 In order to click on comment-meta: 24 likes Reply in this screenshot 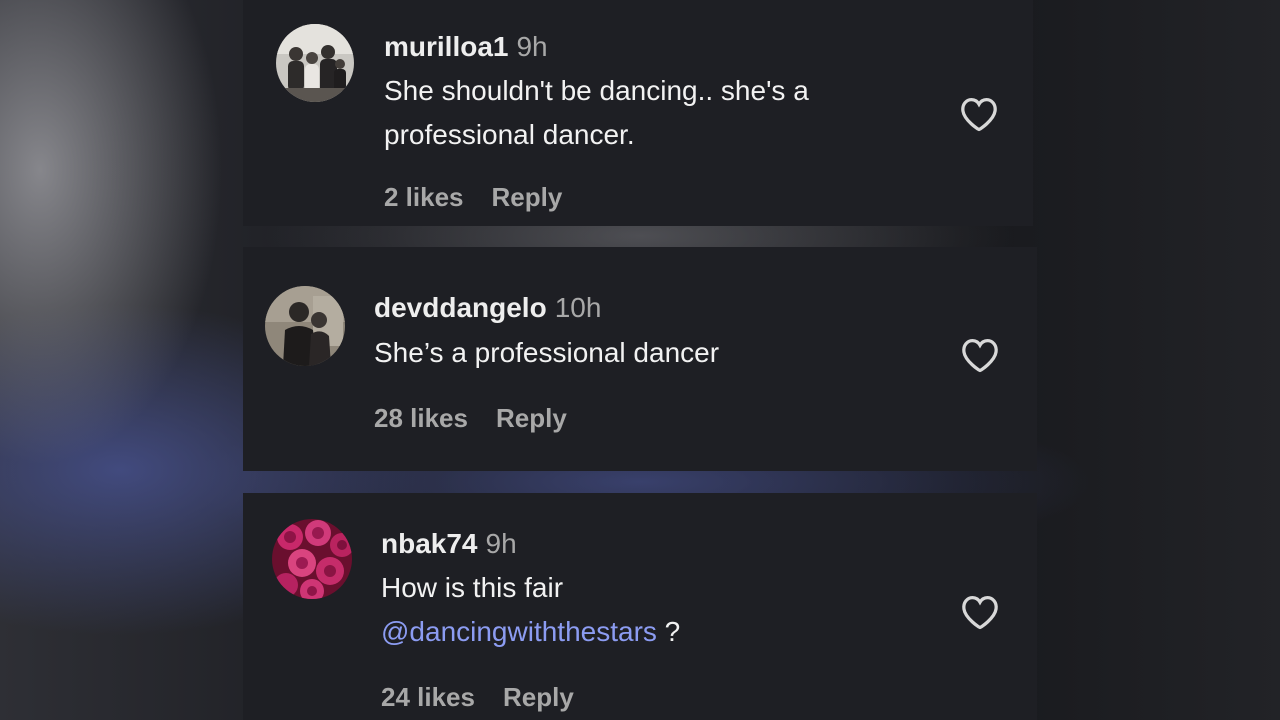, I will do `click(477, 697)`.